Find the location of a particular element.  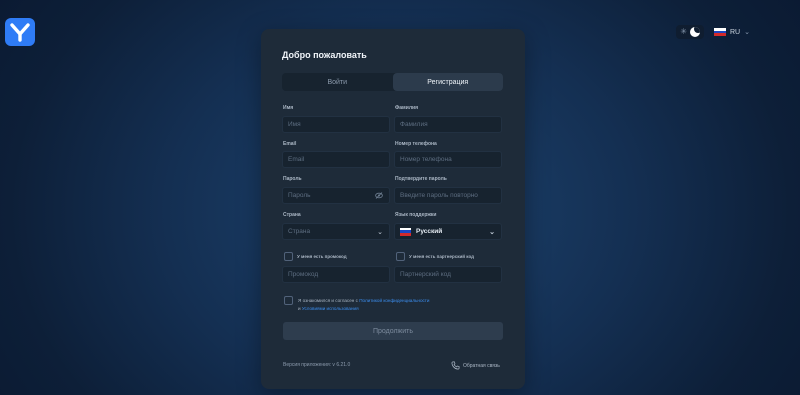

logo-icon is located at coordinates (20, 32).